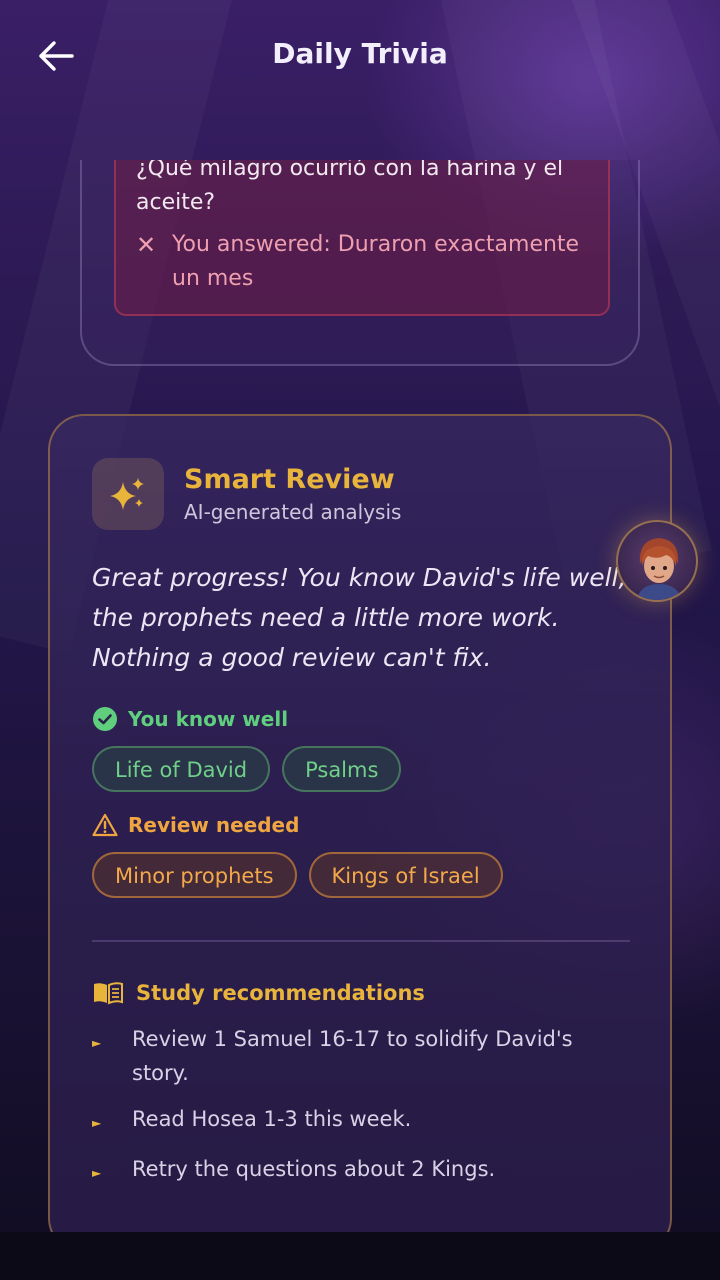 This screenshot has width=720, height=1280. I want to click on strengths-heading: You know well, so click(190, 719).